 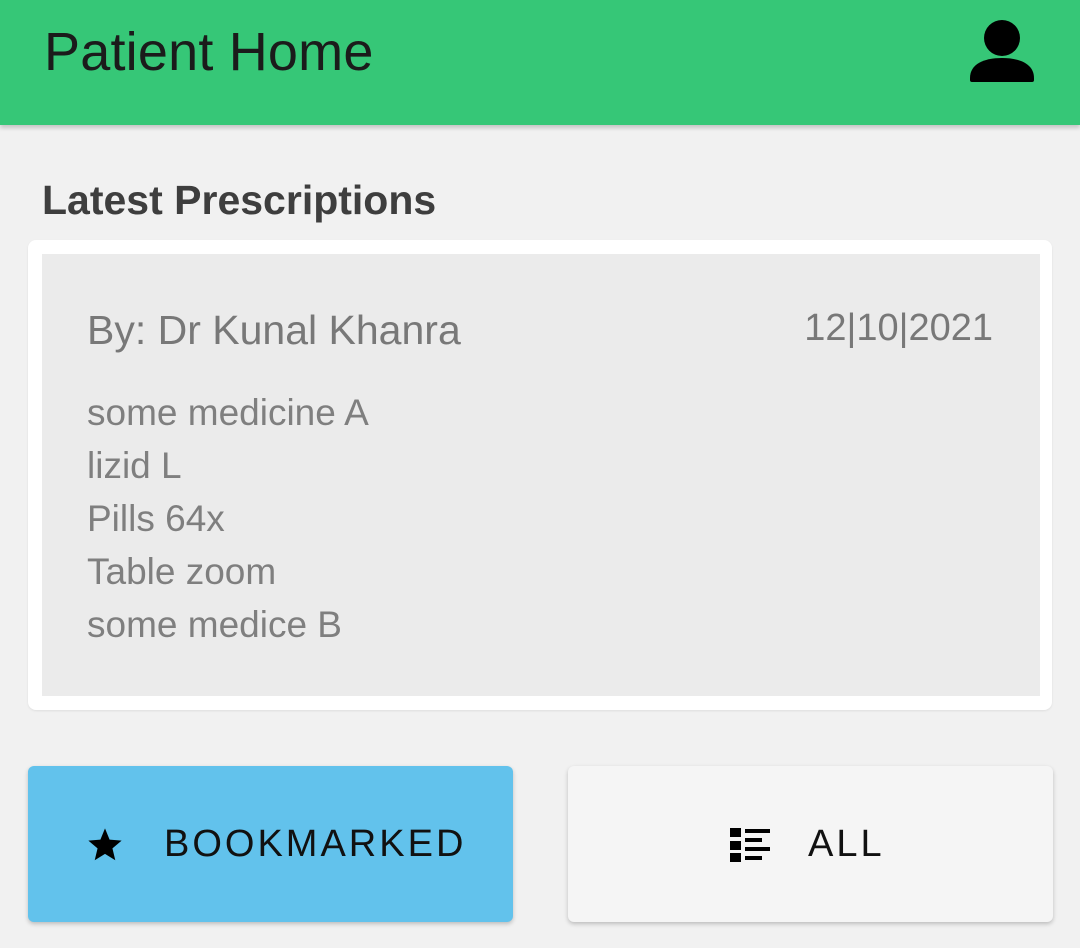 What do you see at coordinates (228, 412) in the screenshot?
I see `medicine-item: some medicine A` at bounding box center [228, 412].